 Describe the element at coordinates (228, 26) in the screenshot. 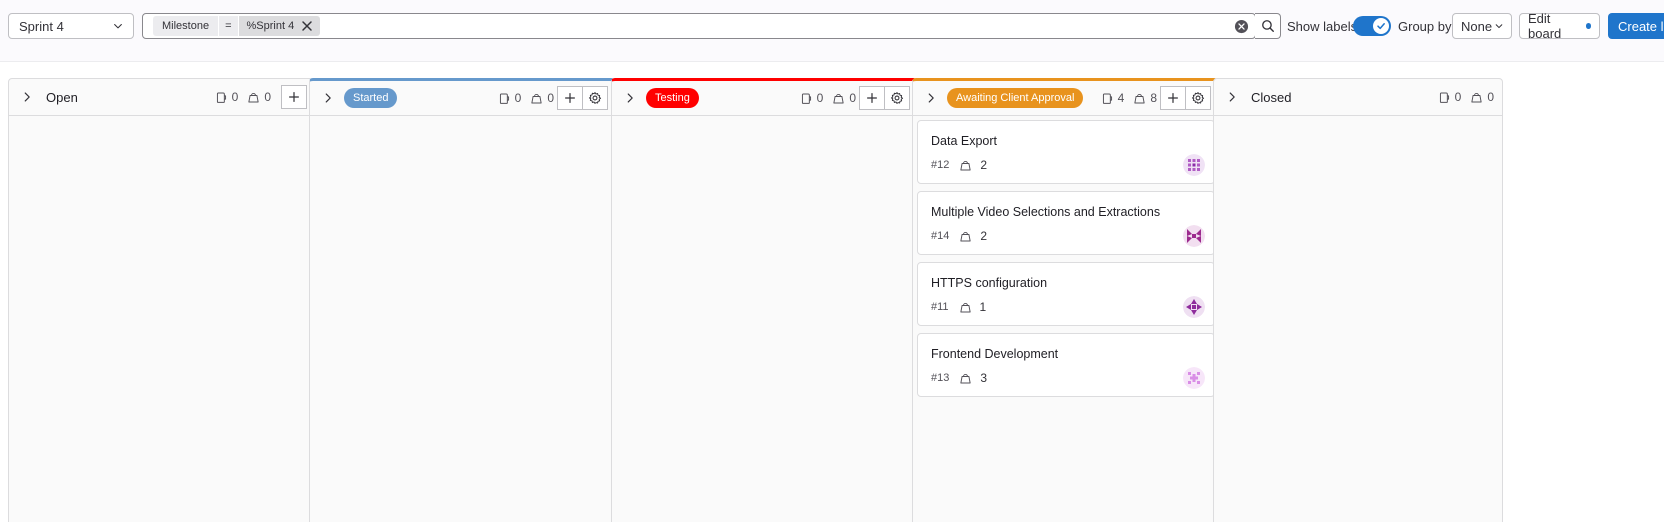

I see `filter-token-operator: =` at that location.